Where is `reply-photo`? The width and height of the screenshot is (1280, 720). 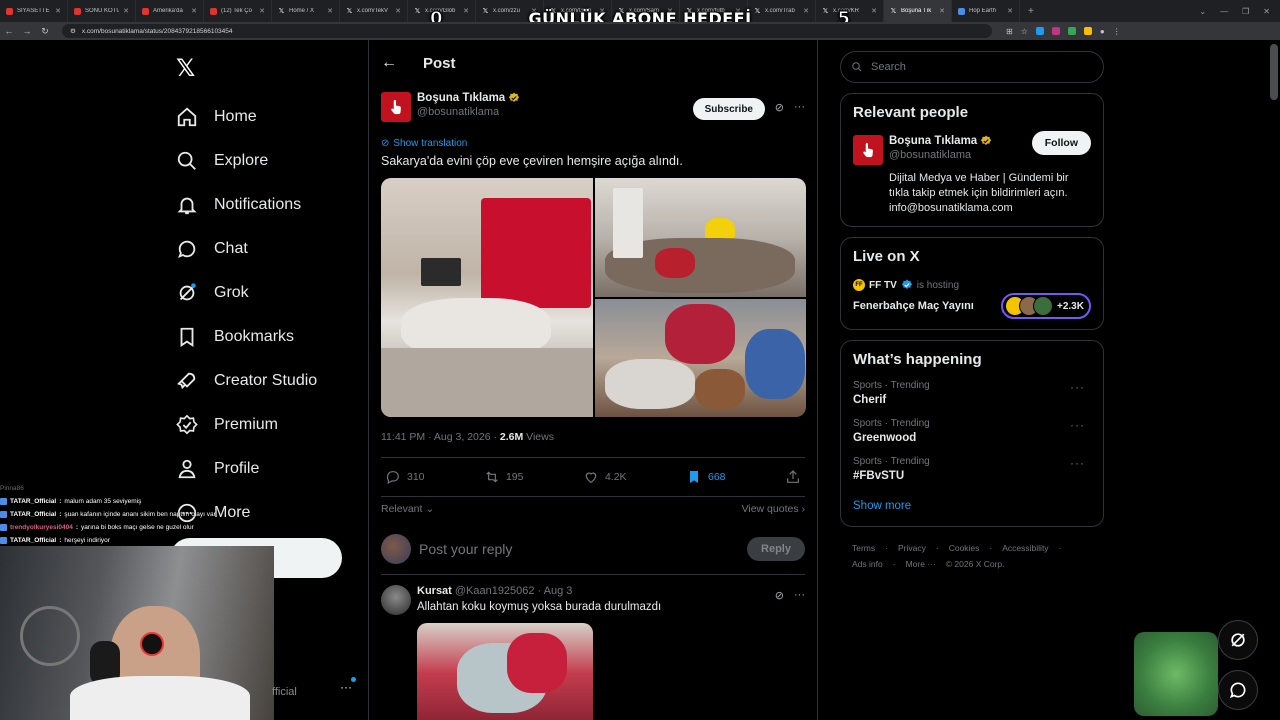 reply-photo is located at coordinates (505, 671).